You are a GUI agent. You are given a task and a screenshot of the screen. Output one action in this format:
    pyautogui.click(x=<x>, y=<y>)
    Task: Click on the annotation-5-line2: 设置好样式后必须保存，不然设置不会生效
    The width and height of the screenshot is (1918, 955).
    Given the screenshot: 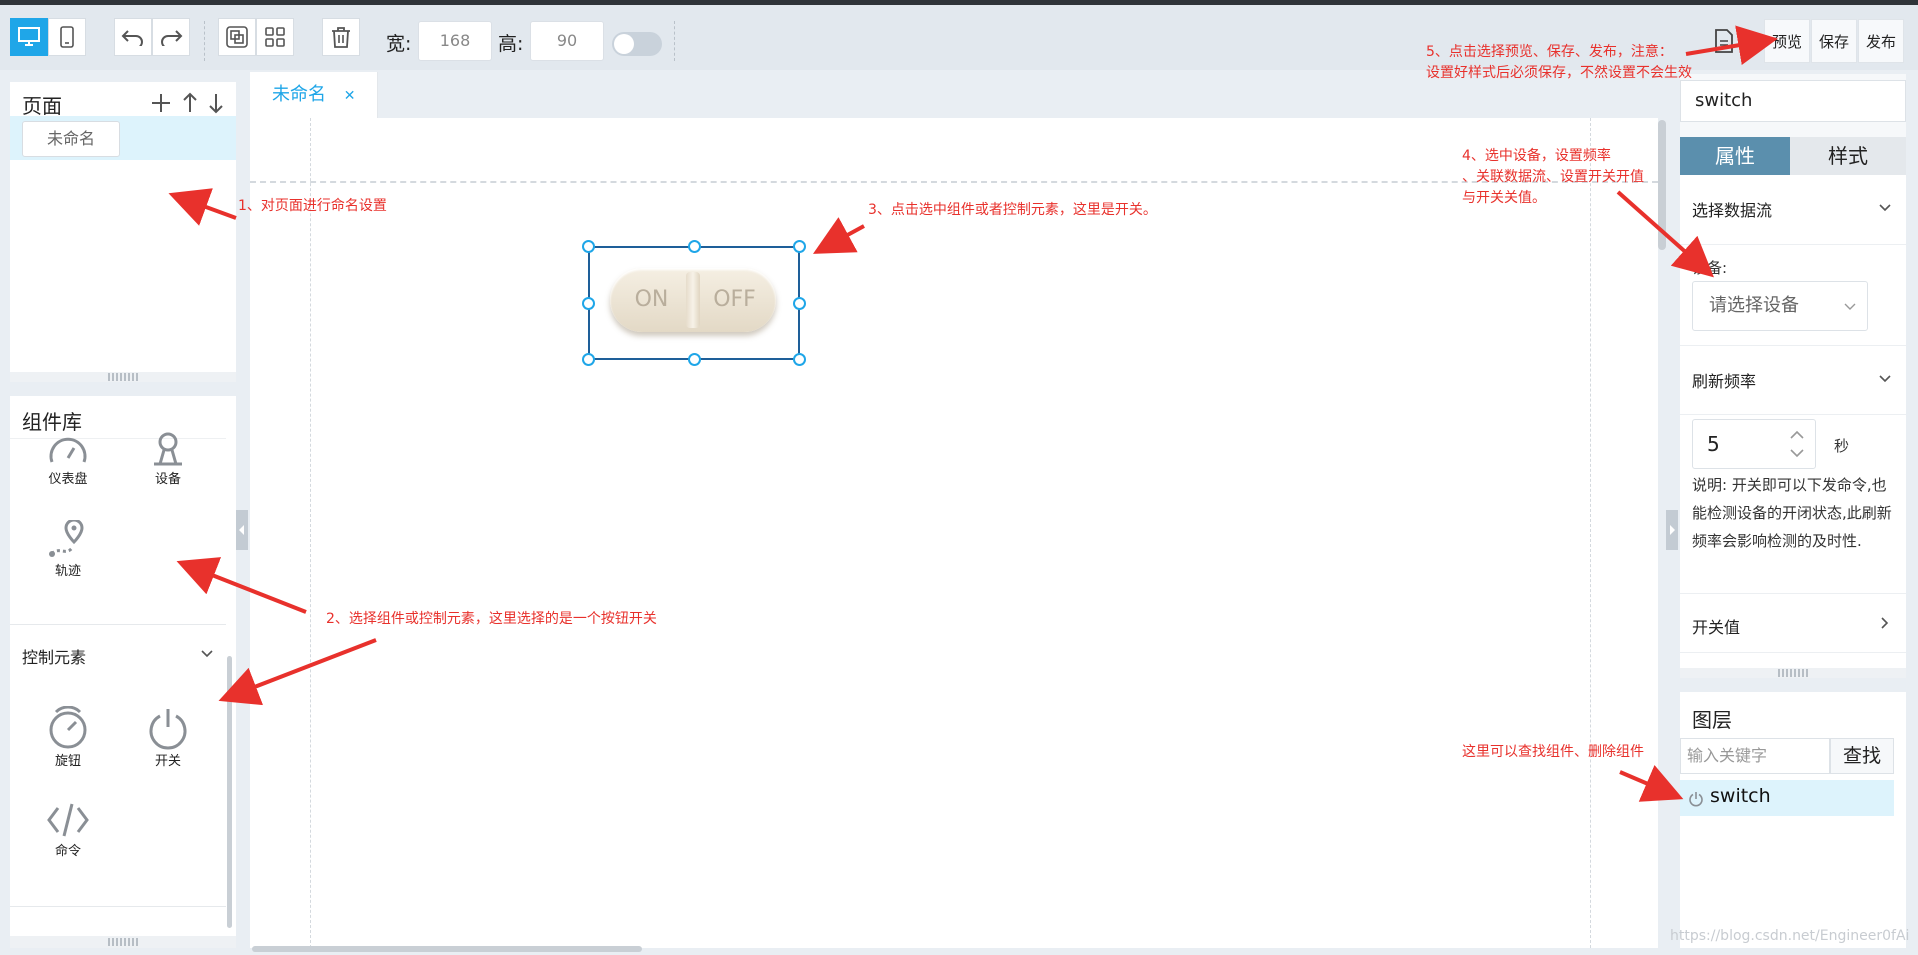 What is the action you would take?
    pyautogui.click(x=1559, y=73)
    